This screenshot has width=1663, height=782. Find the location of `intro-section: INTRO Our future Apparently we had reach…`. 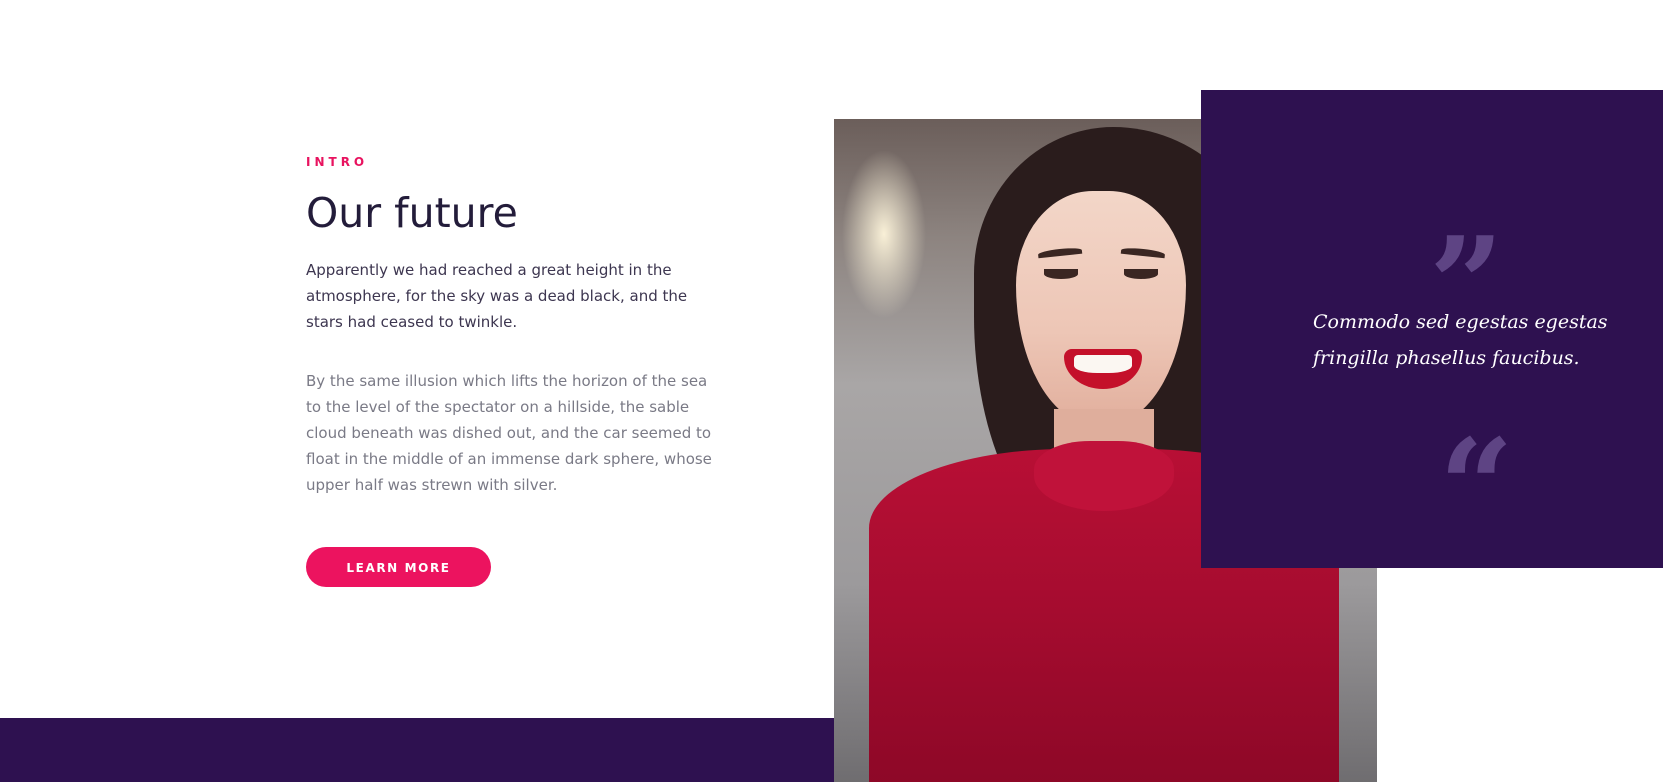

intro-section: INTRO Our future Apparently we had reach… is located at coordinates (516, 369).